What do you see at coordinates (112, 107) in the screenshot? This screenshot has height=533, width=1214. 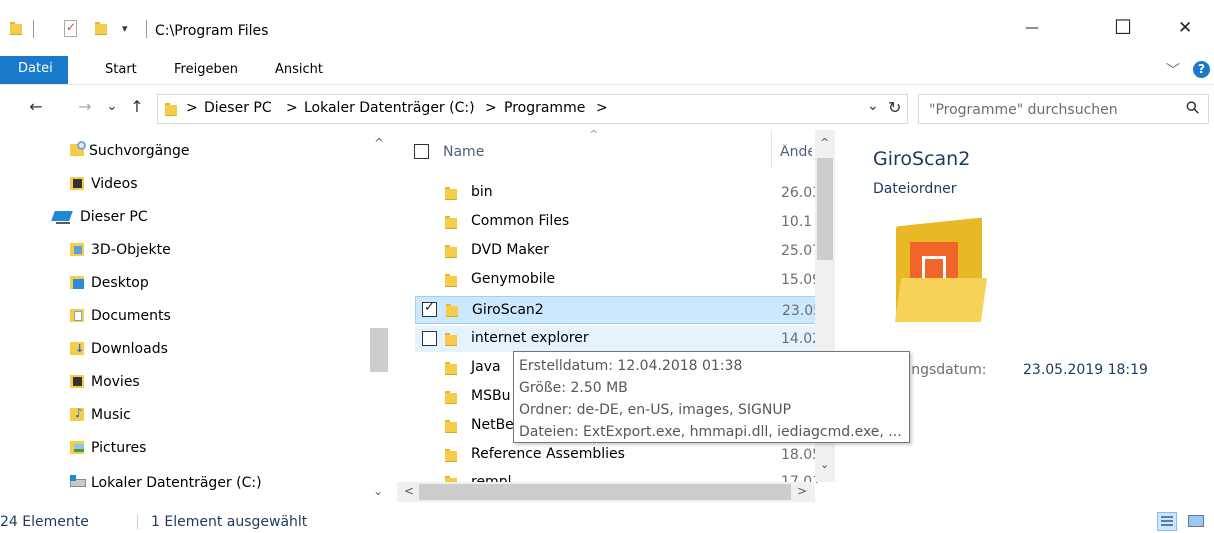 I see `recent-locations-button: ⌄` at bounding box center [112, 107].